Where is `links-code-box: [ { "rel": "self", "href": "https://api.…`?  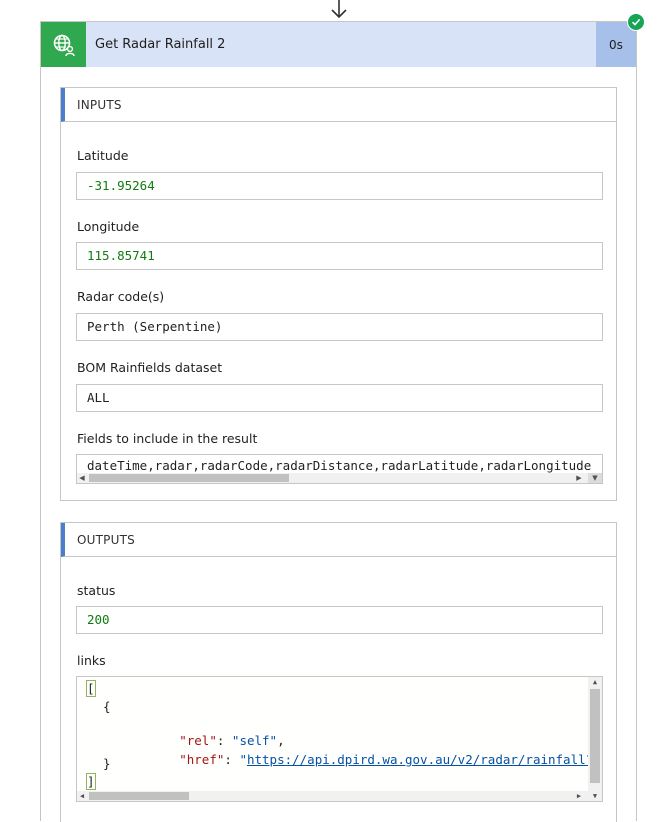
links-code-box: [ { "rel": "self", "href": "https://api.… is located at coordinates (339, 739).